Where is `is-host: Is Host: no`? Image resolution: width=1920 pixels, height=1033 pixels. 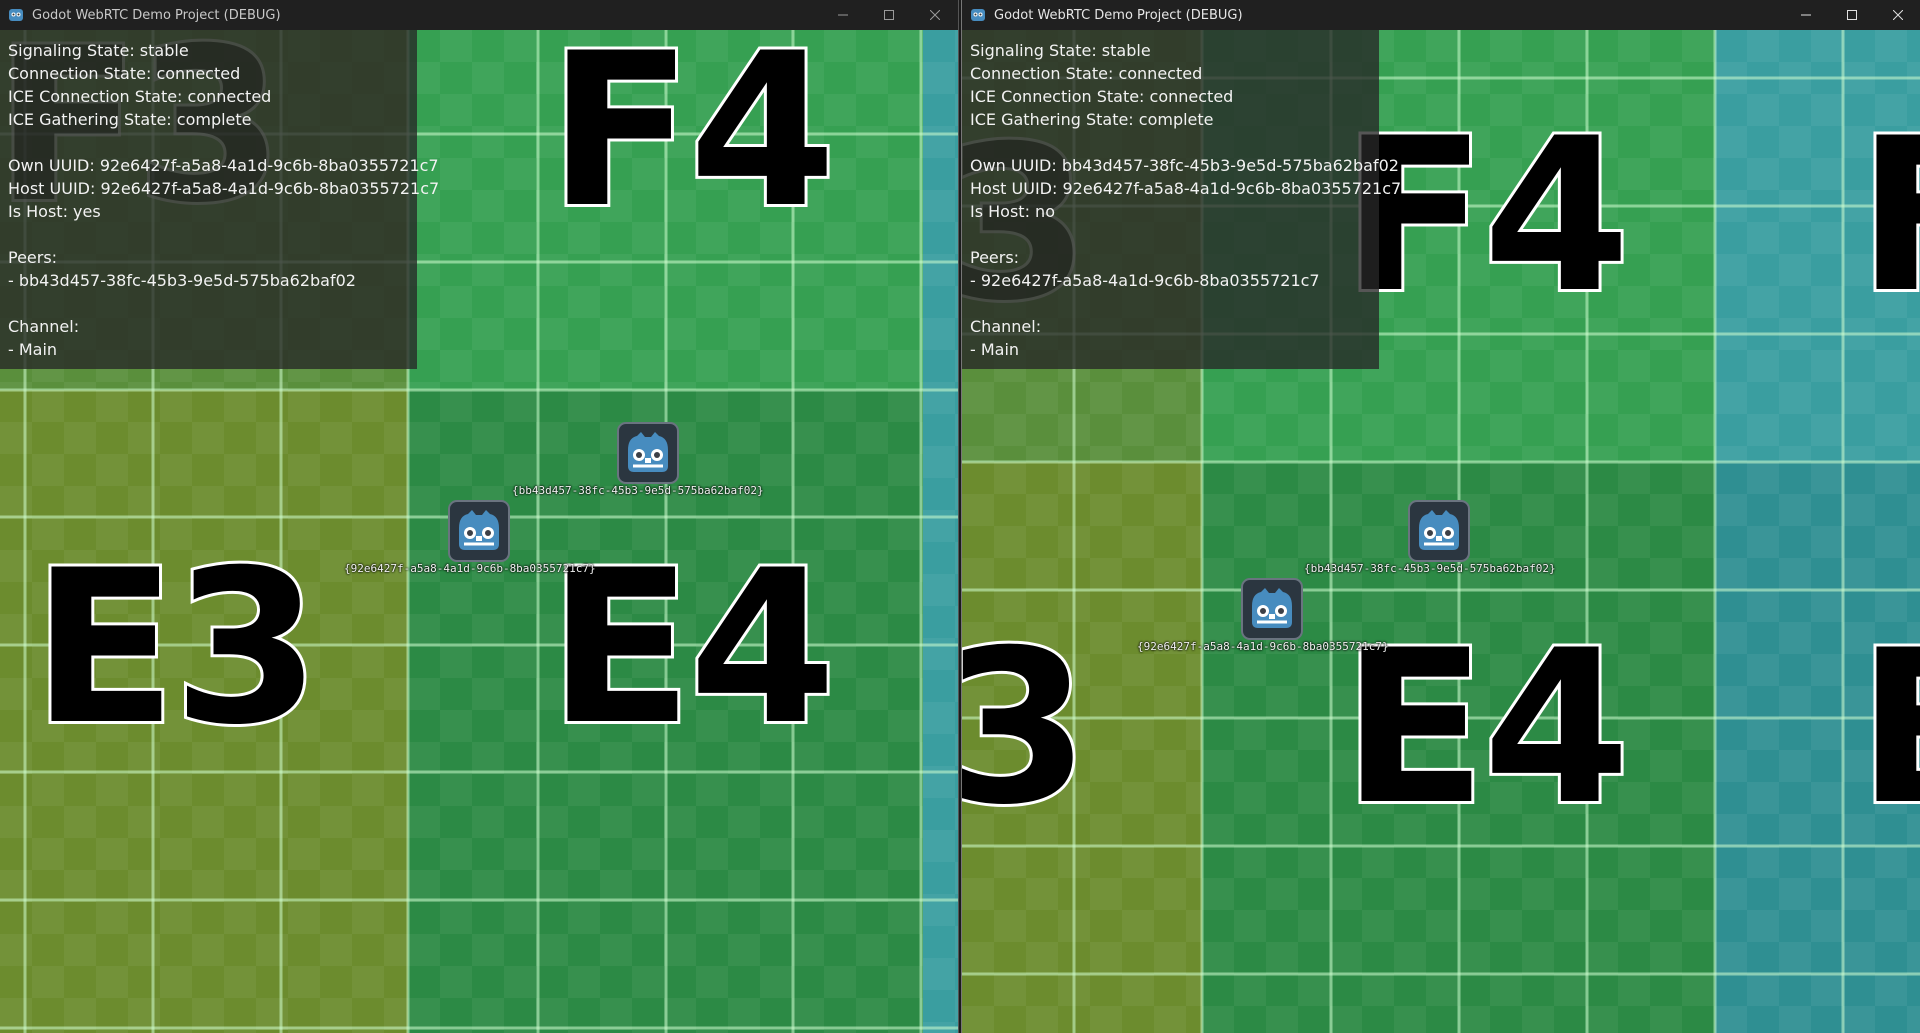 is-host: Is Host: no is located at coordinates (1012, 211).